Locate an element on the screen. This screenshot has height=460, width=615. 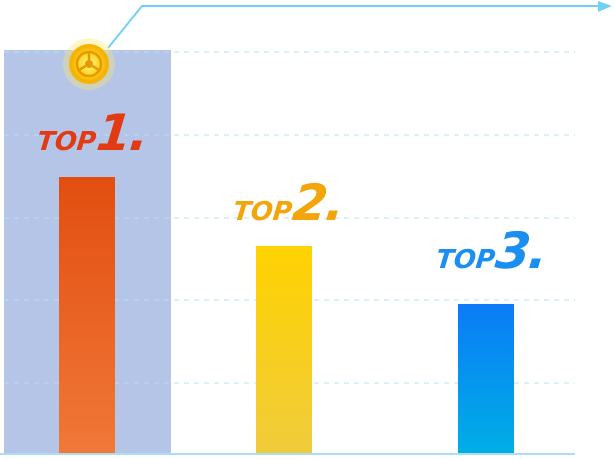
bar-top3 is located at coordinates (486, 378).